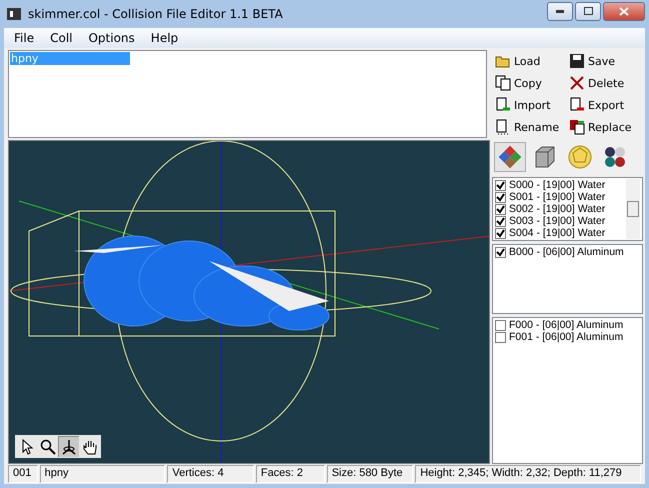 The height and width of the screenshot is (488, 649). Describe the element at coordinates (510, 157) in the screenshot. I see `colored-grid-icon` at that location.